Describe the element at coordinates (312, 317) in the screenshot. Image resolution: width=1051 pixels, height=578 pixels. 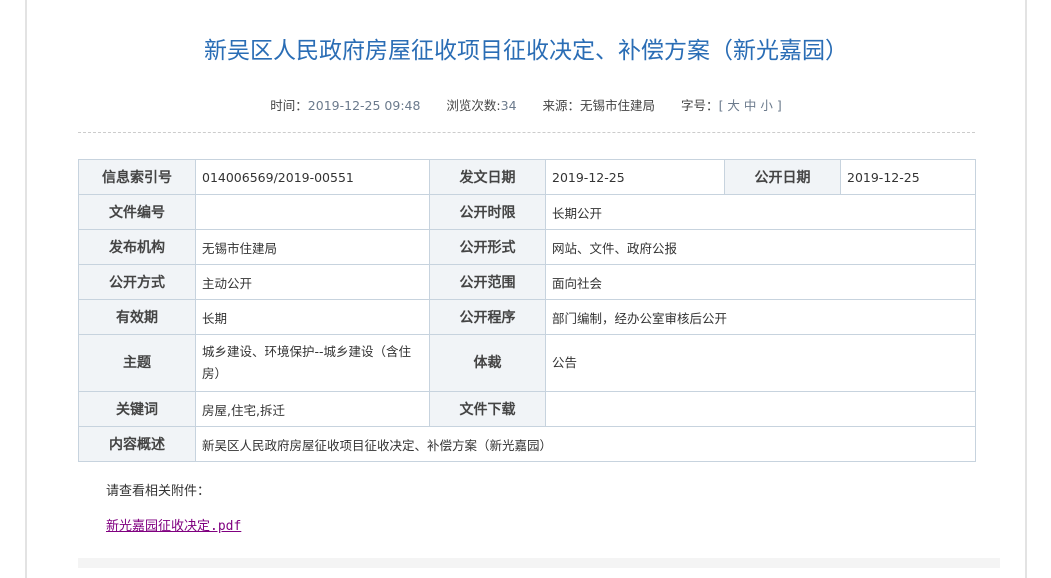
I see `value-cell: 长期` at that location.